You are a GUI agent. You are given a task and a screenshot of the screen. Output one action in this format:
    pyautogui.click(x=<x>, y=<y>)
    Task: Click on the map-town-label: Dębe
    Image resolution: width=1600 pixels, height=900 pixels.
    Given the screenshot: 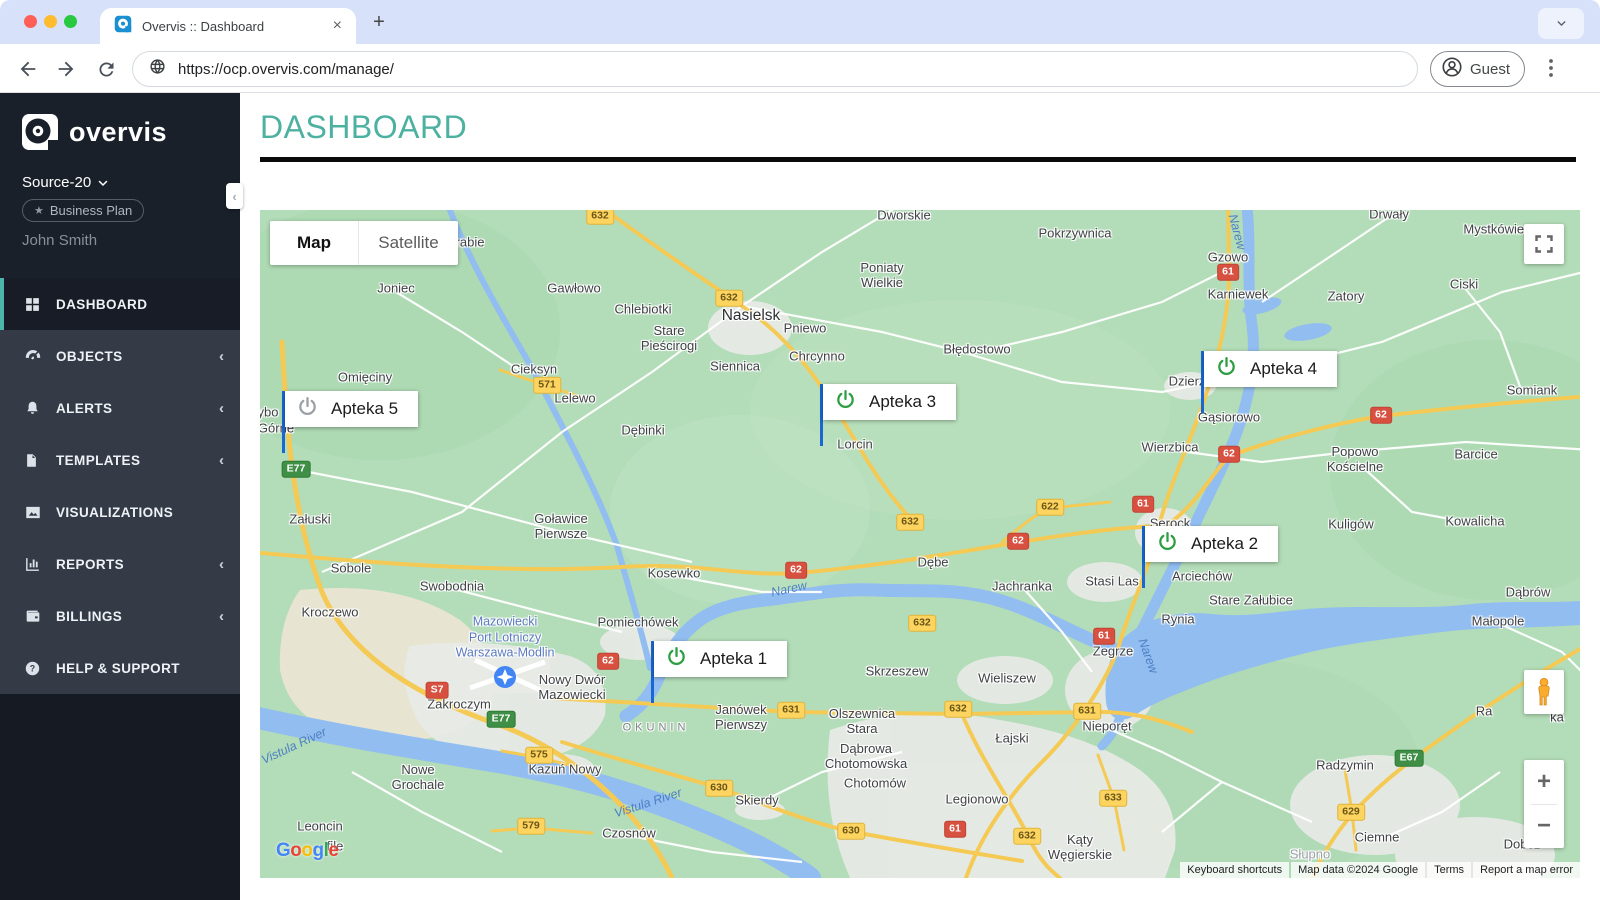 What is the action you would take?
    pyautogui.click(x=933, y=562)
    